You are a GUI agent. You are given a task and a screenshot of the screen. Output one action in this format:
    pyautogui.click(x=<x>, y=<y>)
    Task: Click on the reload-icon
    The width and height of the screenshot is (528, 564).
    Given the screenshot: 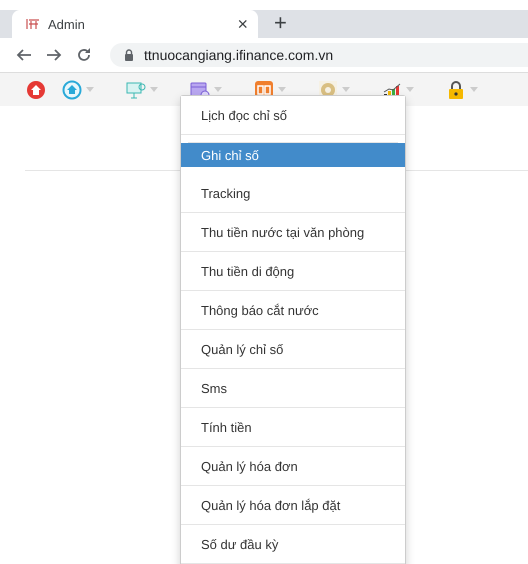 What is the action you would take?
    pyautogui.click(x=84, y=55)
    